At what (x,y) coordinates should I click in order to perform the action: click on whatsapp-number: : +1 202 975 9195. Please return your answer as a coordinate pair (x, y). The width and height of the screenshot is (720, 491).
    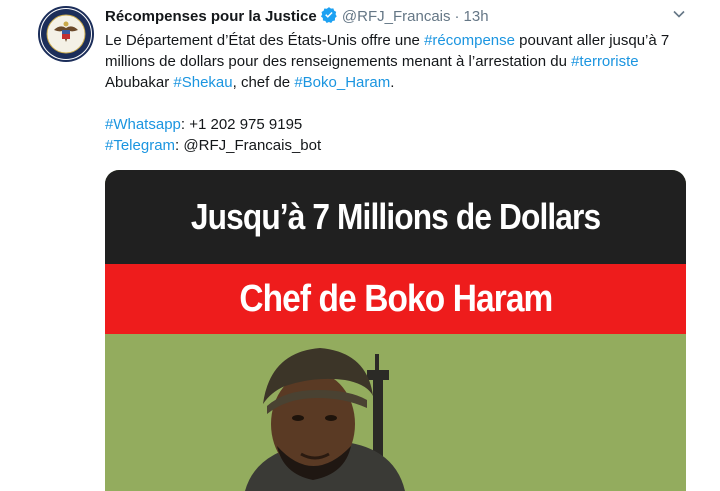
    Looking at the image, I should click on (241, 124).